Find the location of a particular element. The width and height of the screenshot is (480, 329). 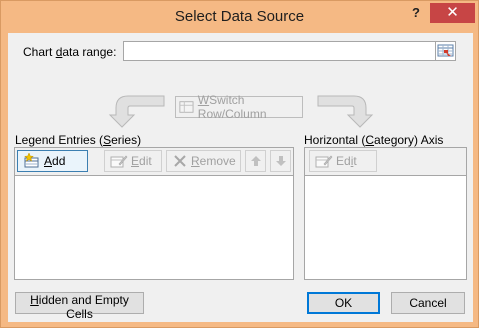

cancel-button: Cancel is located at coordinates (428, 303).